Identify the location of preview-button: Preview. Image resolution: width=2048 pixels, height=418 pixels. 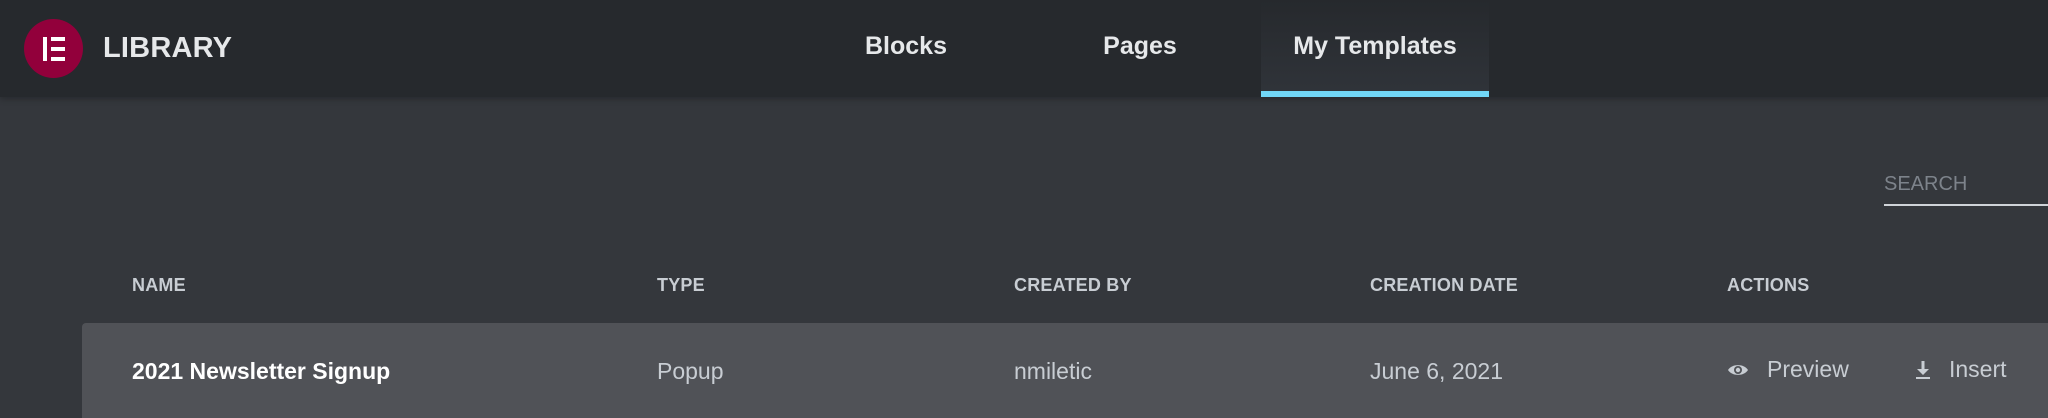
(1788, 369).